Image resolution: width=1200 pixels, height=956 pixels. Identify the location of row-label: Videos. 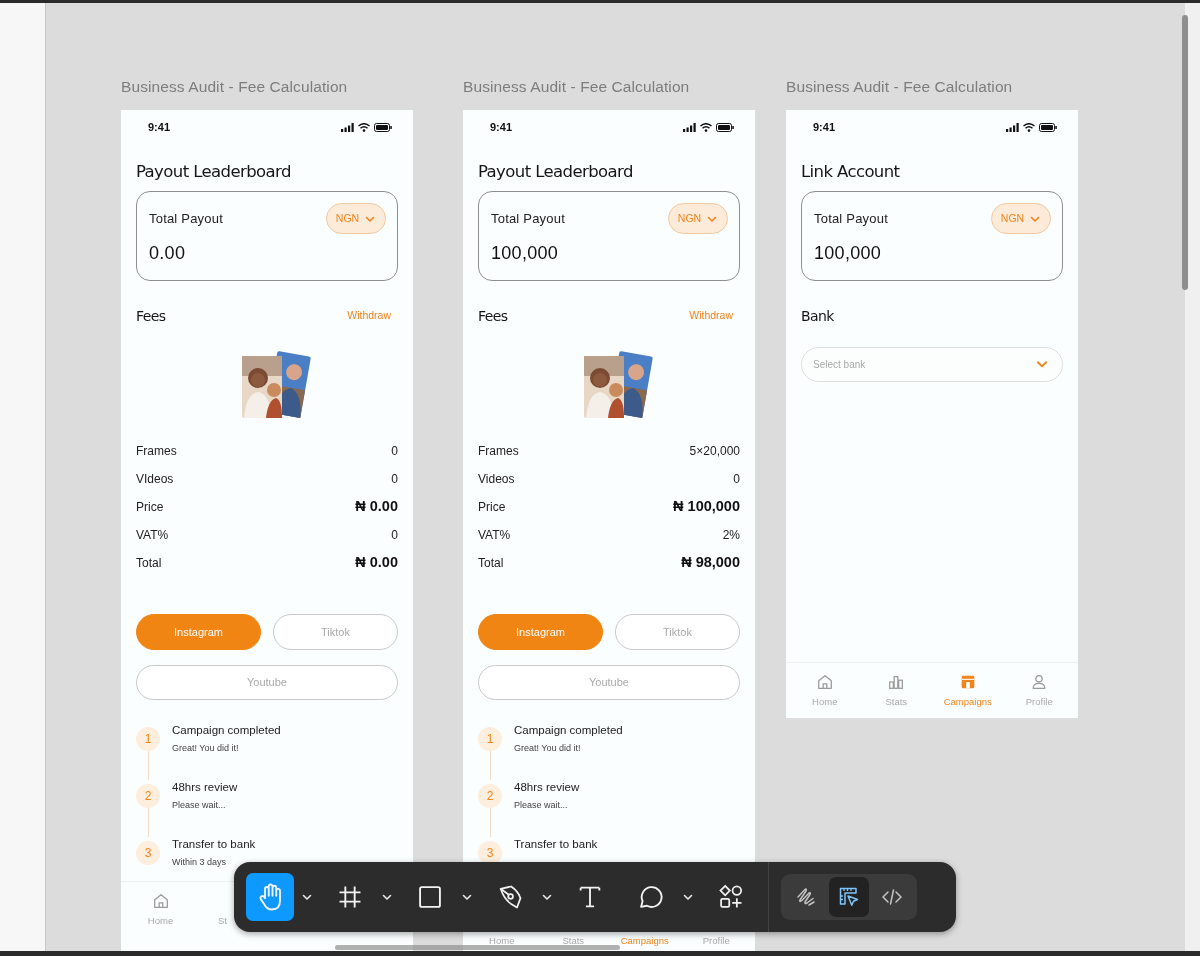
(496, 479).